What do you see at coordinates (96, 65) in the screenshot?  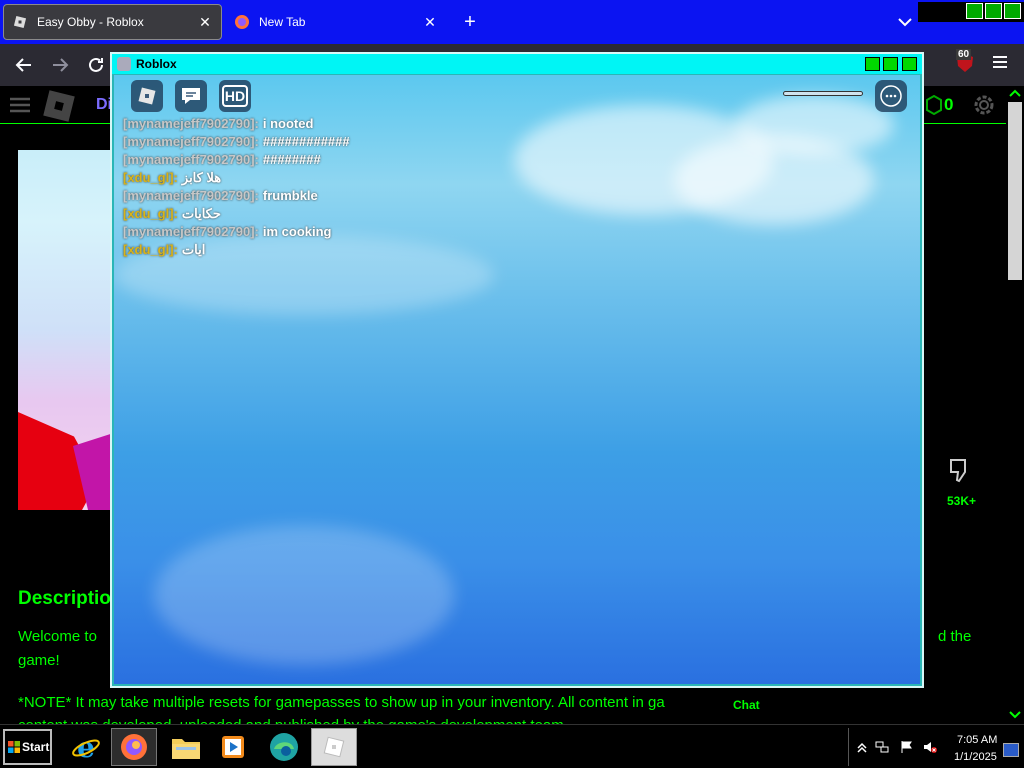 I see `reload-icon` at bounding box center [96, 65].